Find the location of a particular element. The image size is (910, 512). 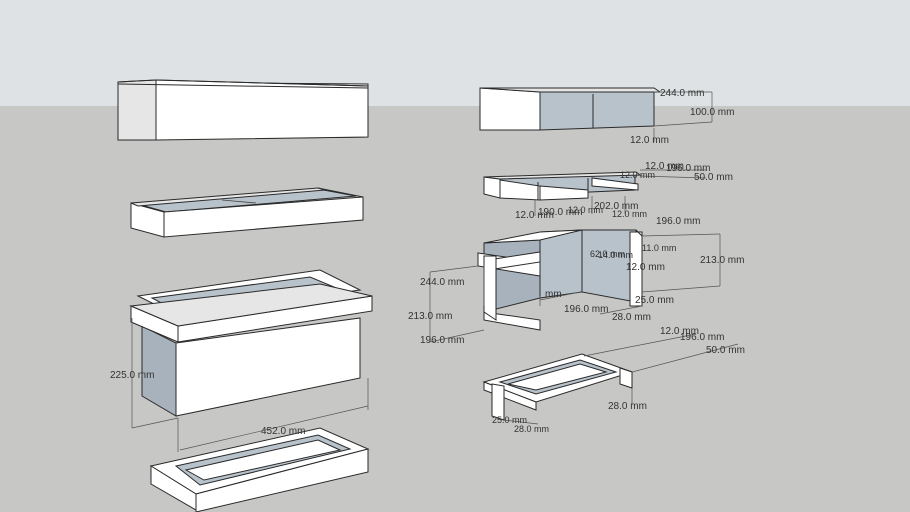

dim-244-side: 244.0 mm is located at coordinates (442, 282).